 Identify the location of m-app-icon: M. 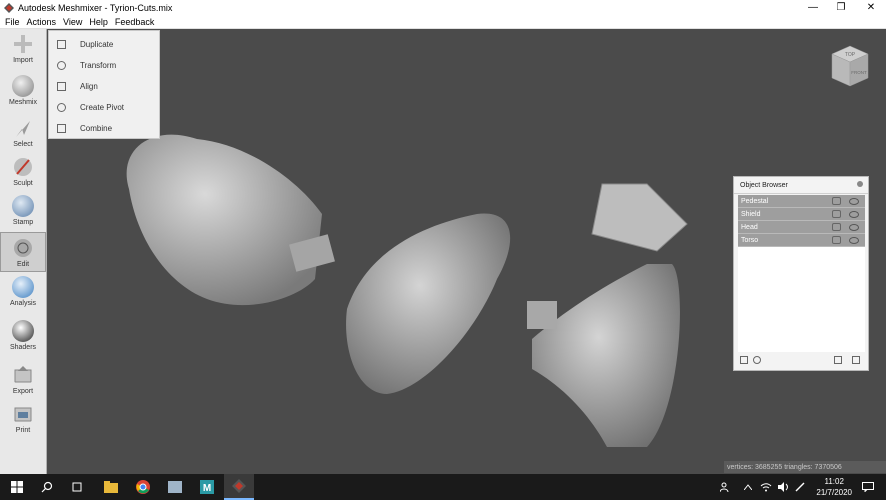
(207, 487).